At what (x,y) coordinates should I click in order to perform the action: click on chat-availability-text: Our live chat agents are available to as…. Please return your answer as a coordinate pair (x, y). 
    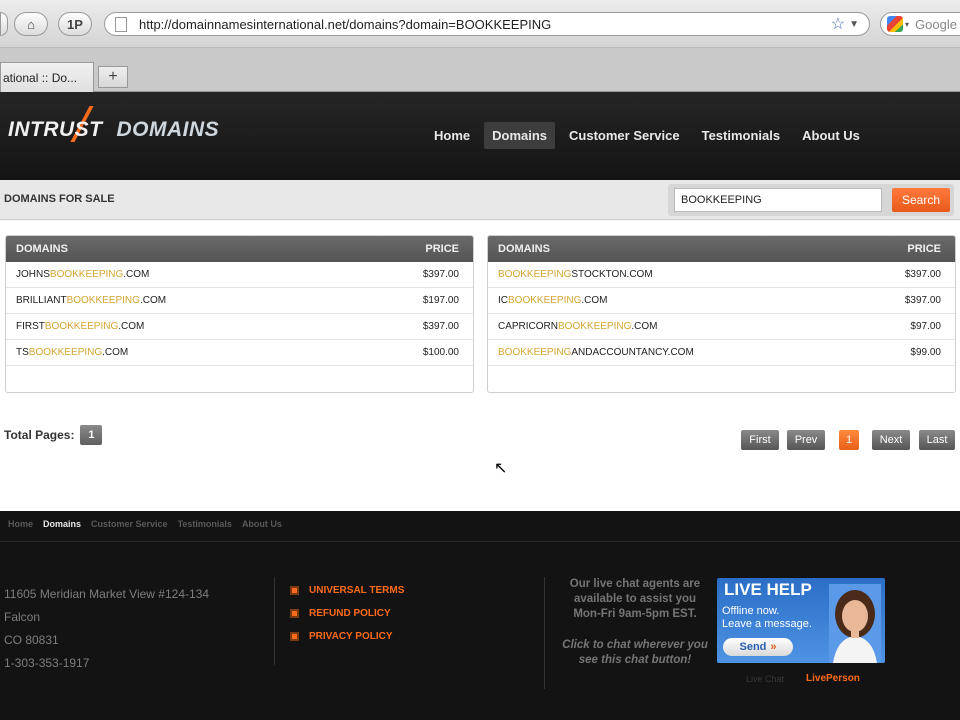
    Looking at the image, I should click on (635, 599).